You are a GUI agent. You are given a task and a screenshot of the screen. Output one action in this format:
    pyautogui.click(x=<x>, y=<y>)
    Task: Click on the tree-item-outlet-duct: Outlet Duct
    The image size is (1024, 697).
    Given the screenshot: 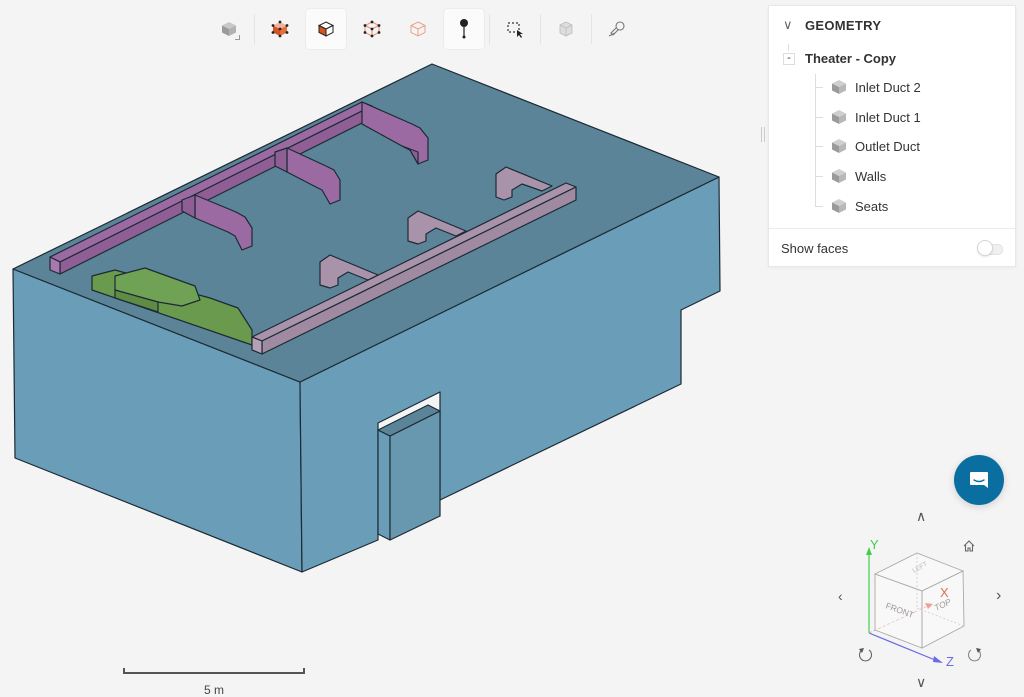 What is the action you would take?
    pyautogui.click(x=867, y=146)
    